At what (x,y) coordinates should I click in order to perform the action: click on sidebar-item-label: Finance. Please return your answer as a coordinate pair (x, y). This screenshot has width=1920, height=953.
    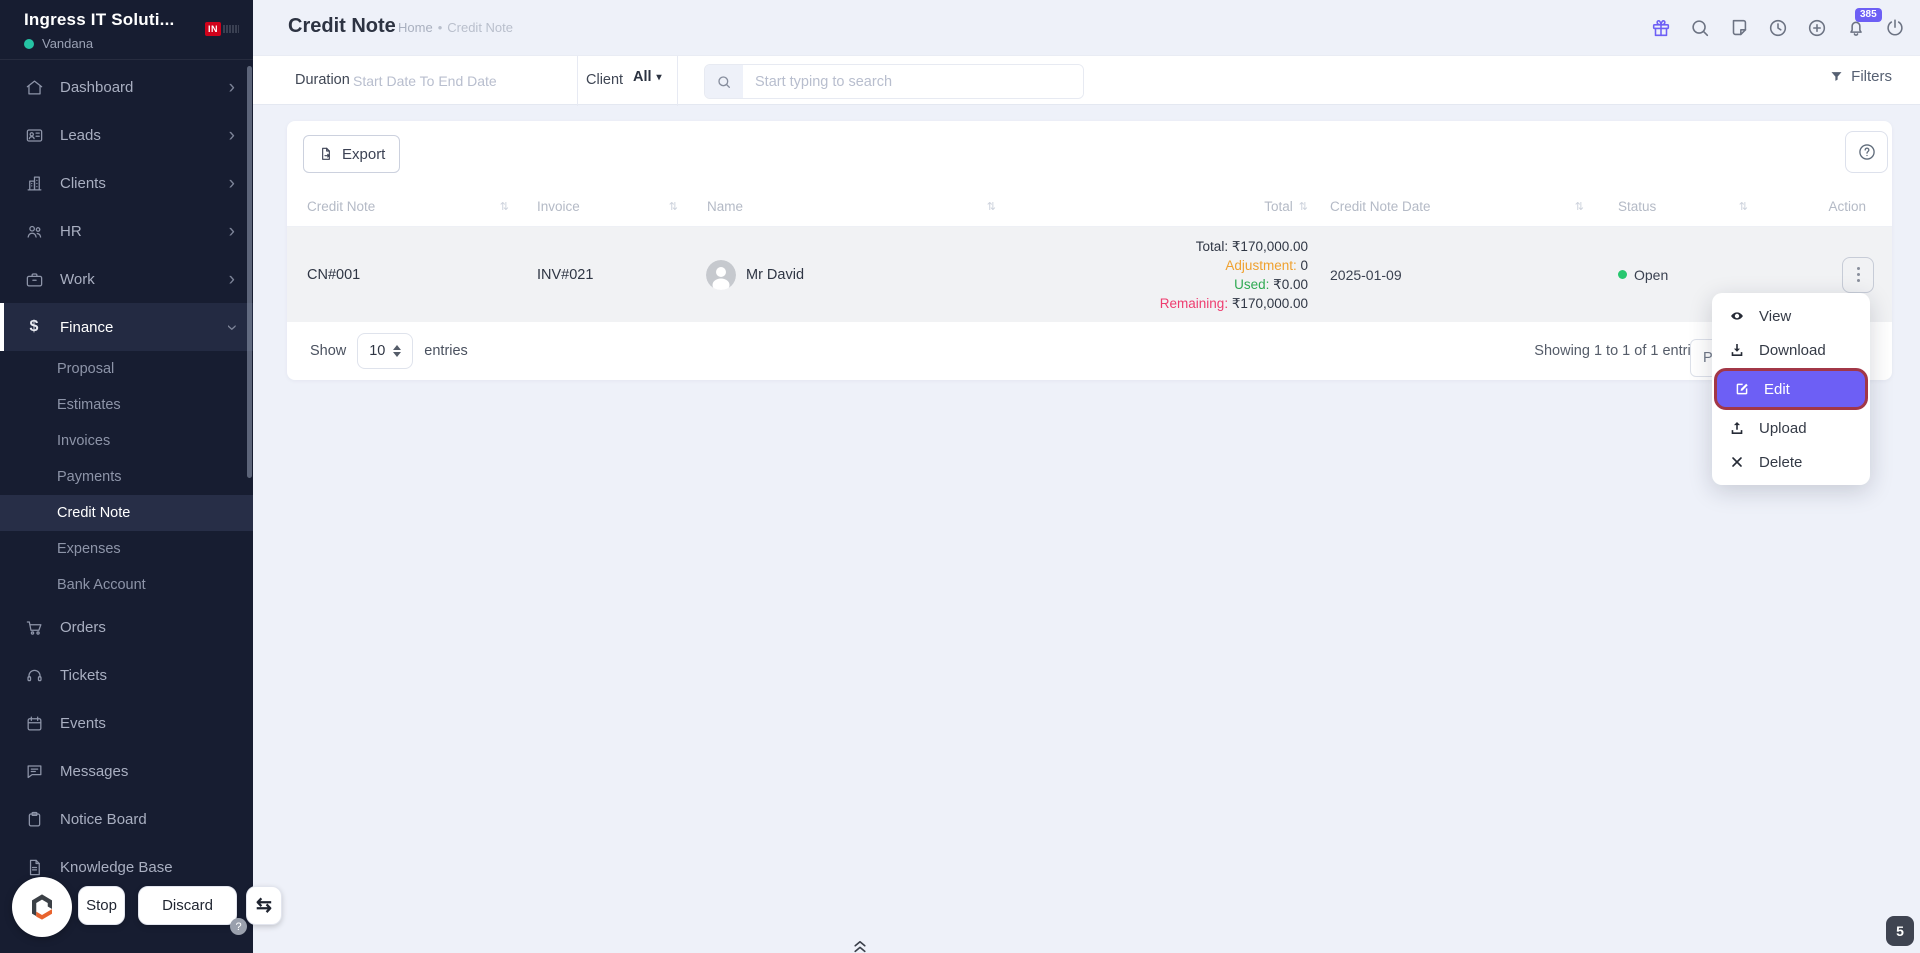
    Looking at the image, I should click on (87, 327).